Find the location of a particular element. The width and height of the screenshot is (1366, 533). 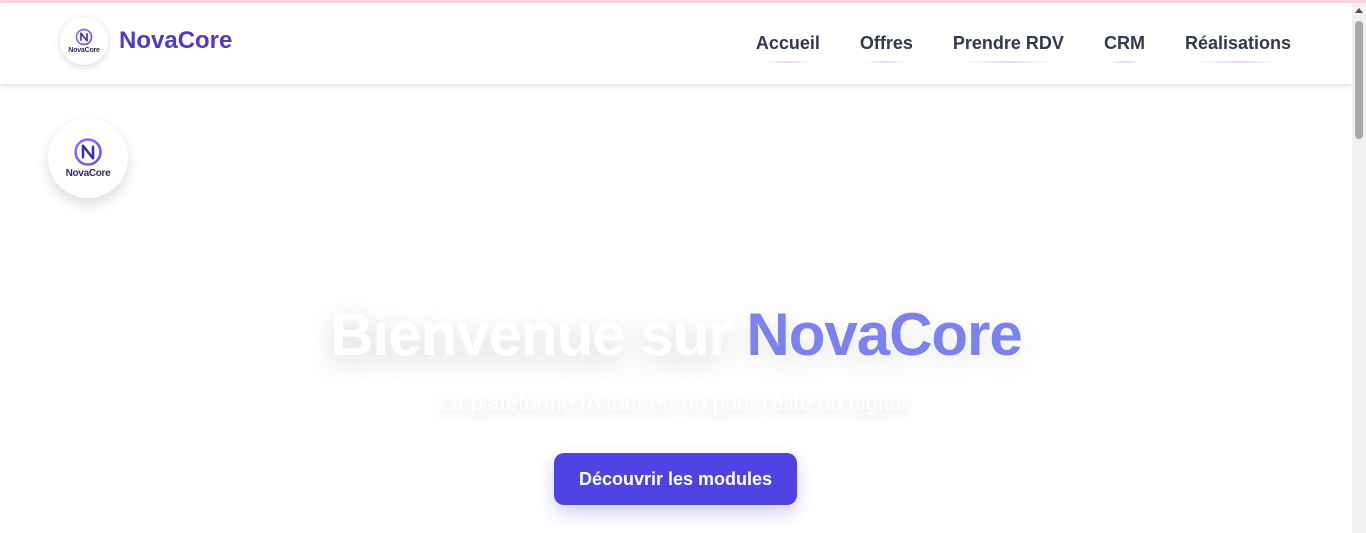

nav-item-offres: Offres is located at coordinates (886, 45).